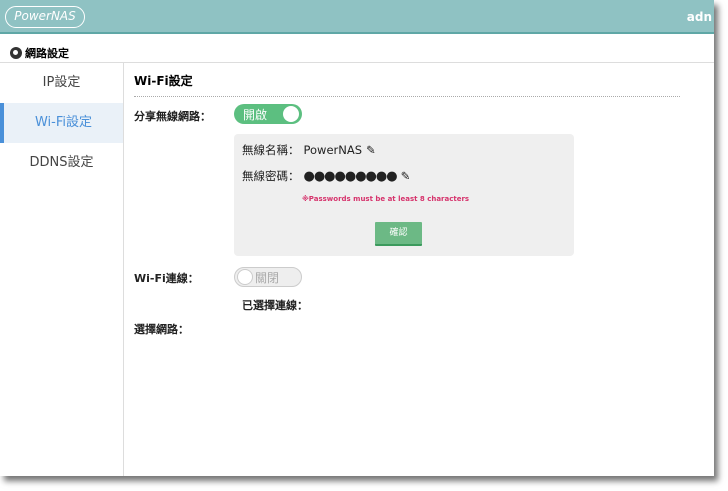 This screenshot has height=491, width=728. What do you see at coordinates (357, 17) in the screenshot?
I see `top-header: PowerNAS adn` at bounding box center [357, 17].